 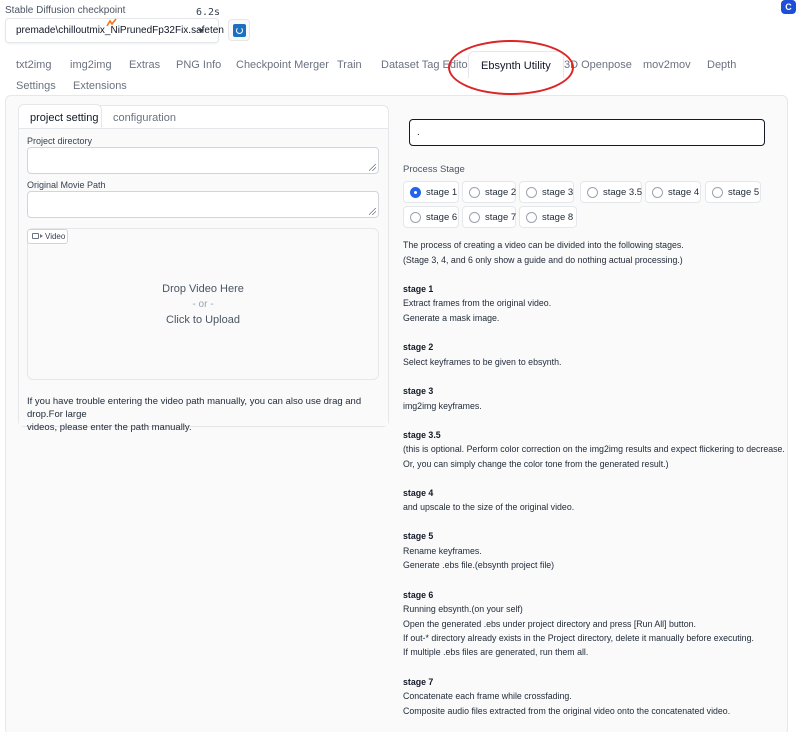 I want to click on tab-png-info: PNG Info, so click(x=198, y=65).